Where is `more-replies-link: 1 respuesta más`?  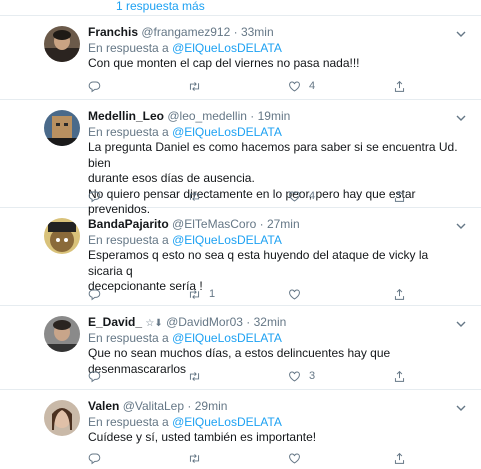
more-replies-link: 1 respuesta más is located at coordinates (160, 6).